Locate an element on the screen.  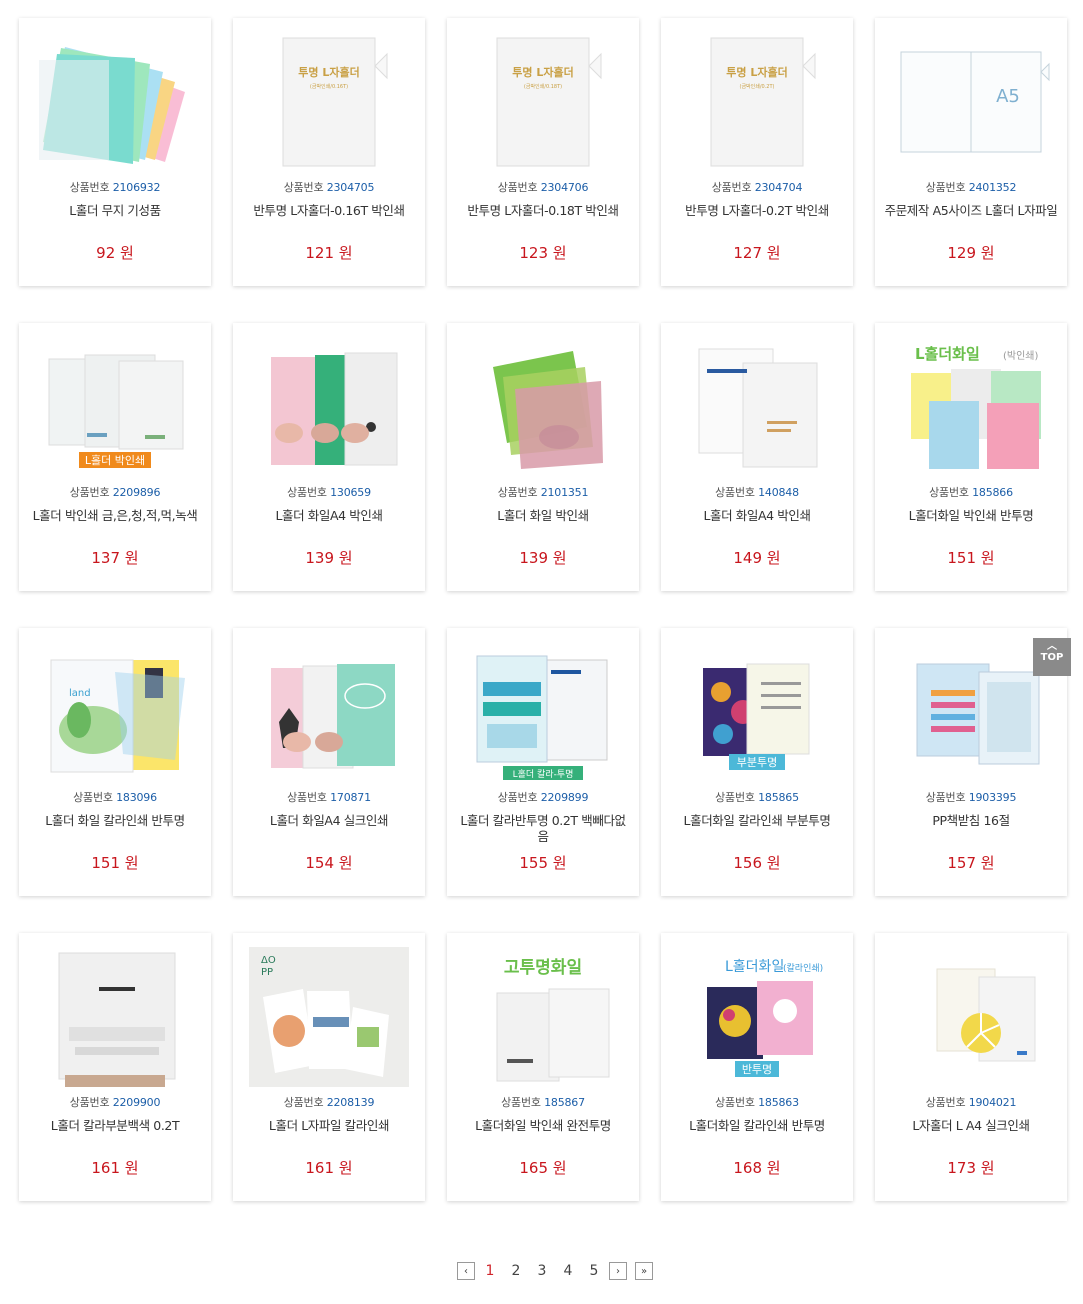
product-price: 173 원 is located at coordinates (971, 1168).